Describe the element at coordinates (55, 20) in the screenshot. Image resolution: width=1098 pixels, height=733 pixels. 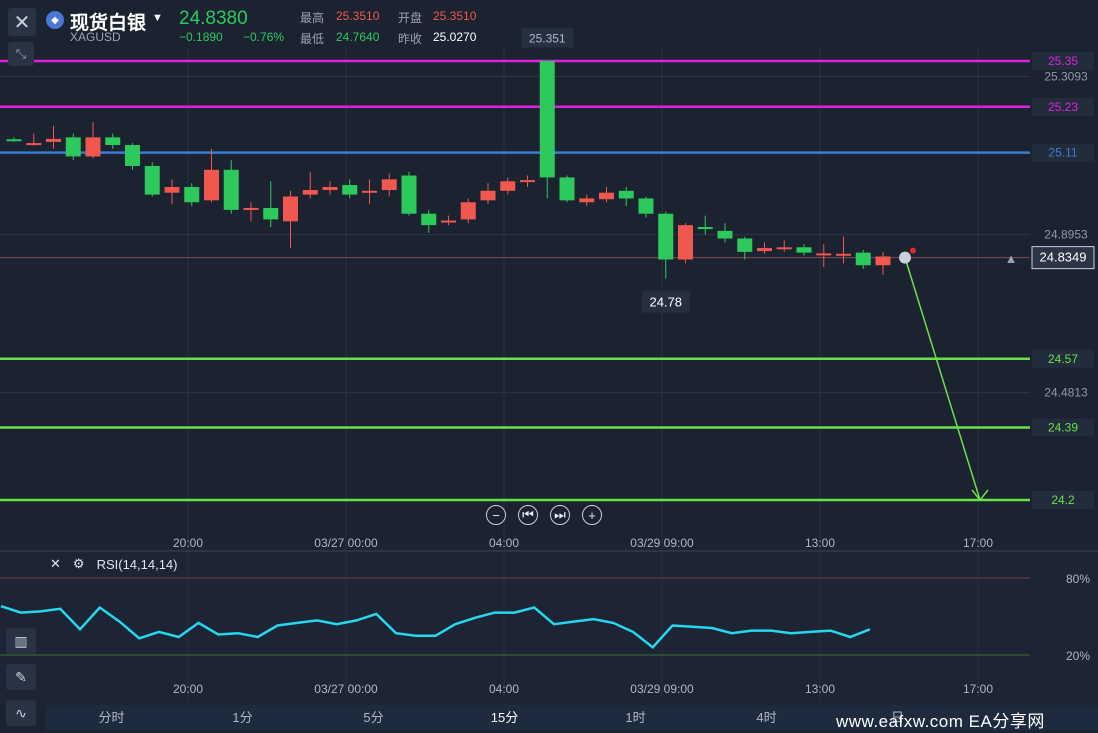
I see `silver-logo-icon: ◆` at that location.